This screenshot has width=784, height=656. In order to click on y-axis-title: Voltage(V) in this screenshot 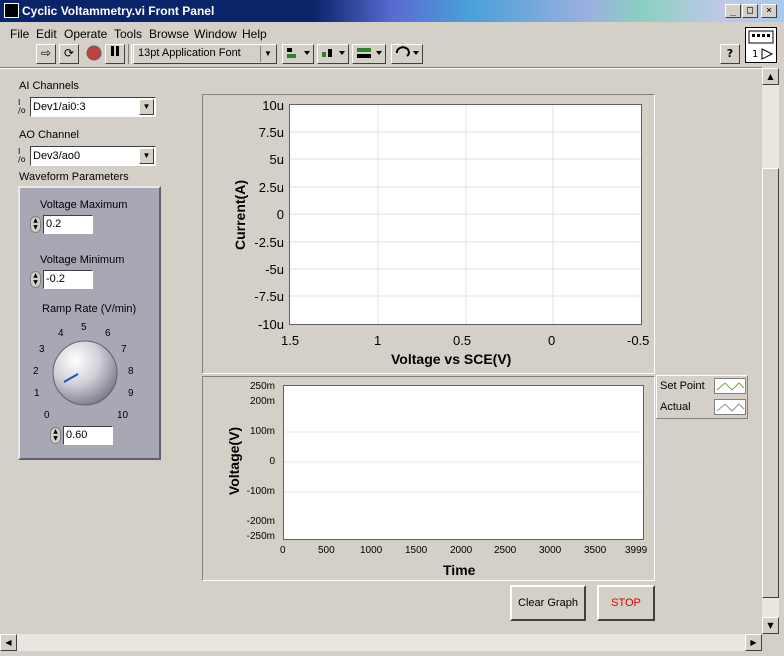, I will do `click(234, 461)`.